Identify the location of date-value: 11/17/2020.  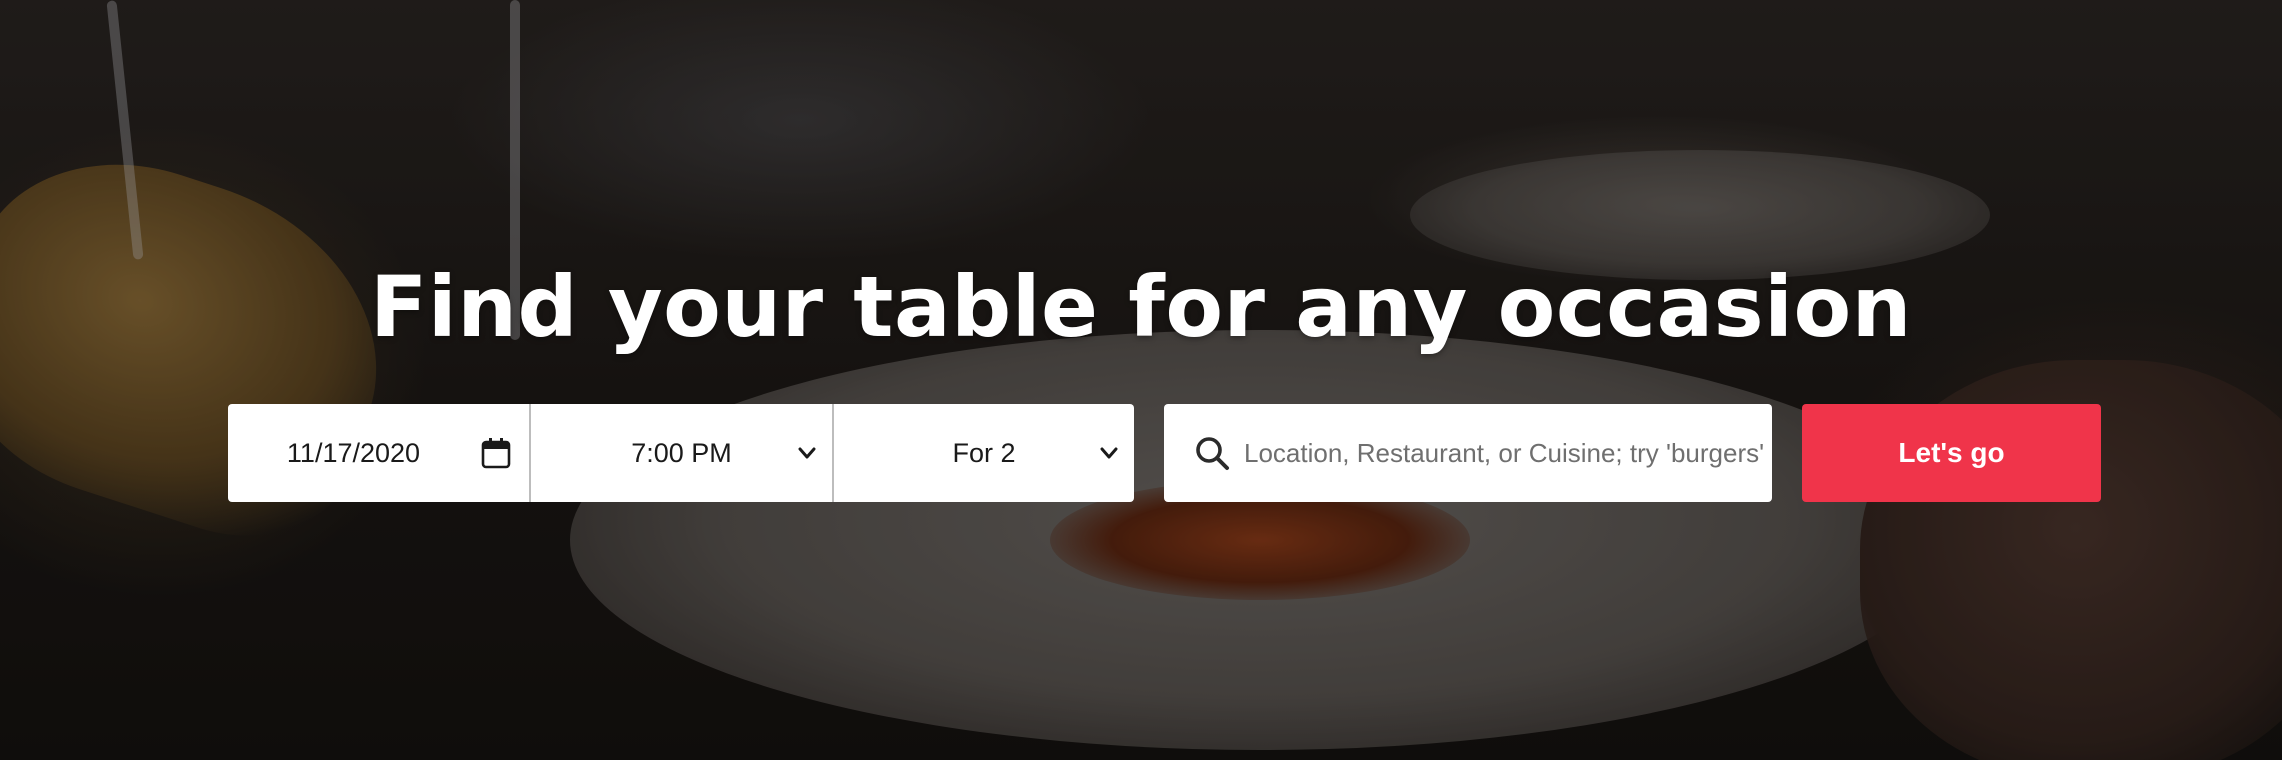
(353, 452).